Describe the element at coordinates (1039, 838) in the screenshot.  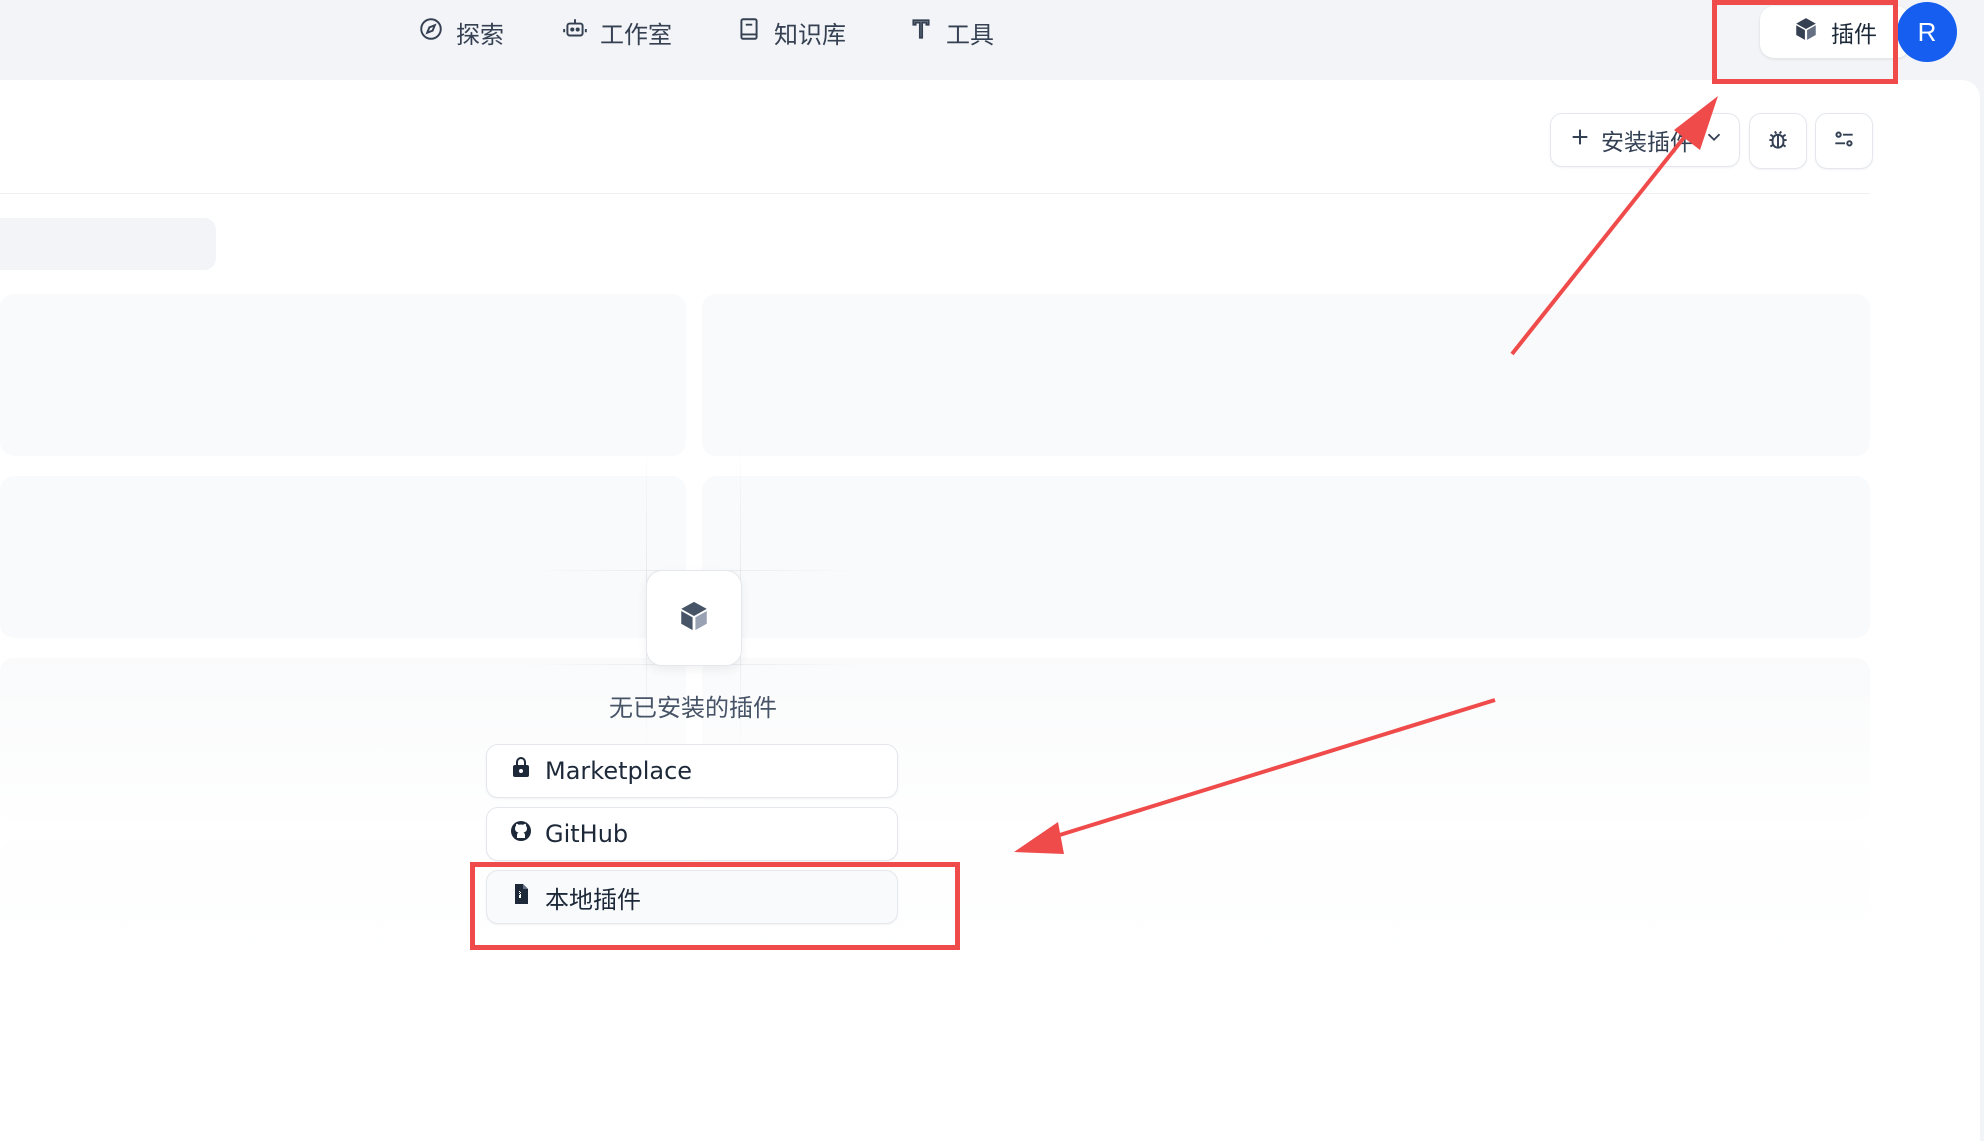
I see `annotation-arrowhead` at that location.